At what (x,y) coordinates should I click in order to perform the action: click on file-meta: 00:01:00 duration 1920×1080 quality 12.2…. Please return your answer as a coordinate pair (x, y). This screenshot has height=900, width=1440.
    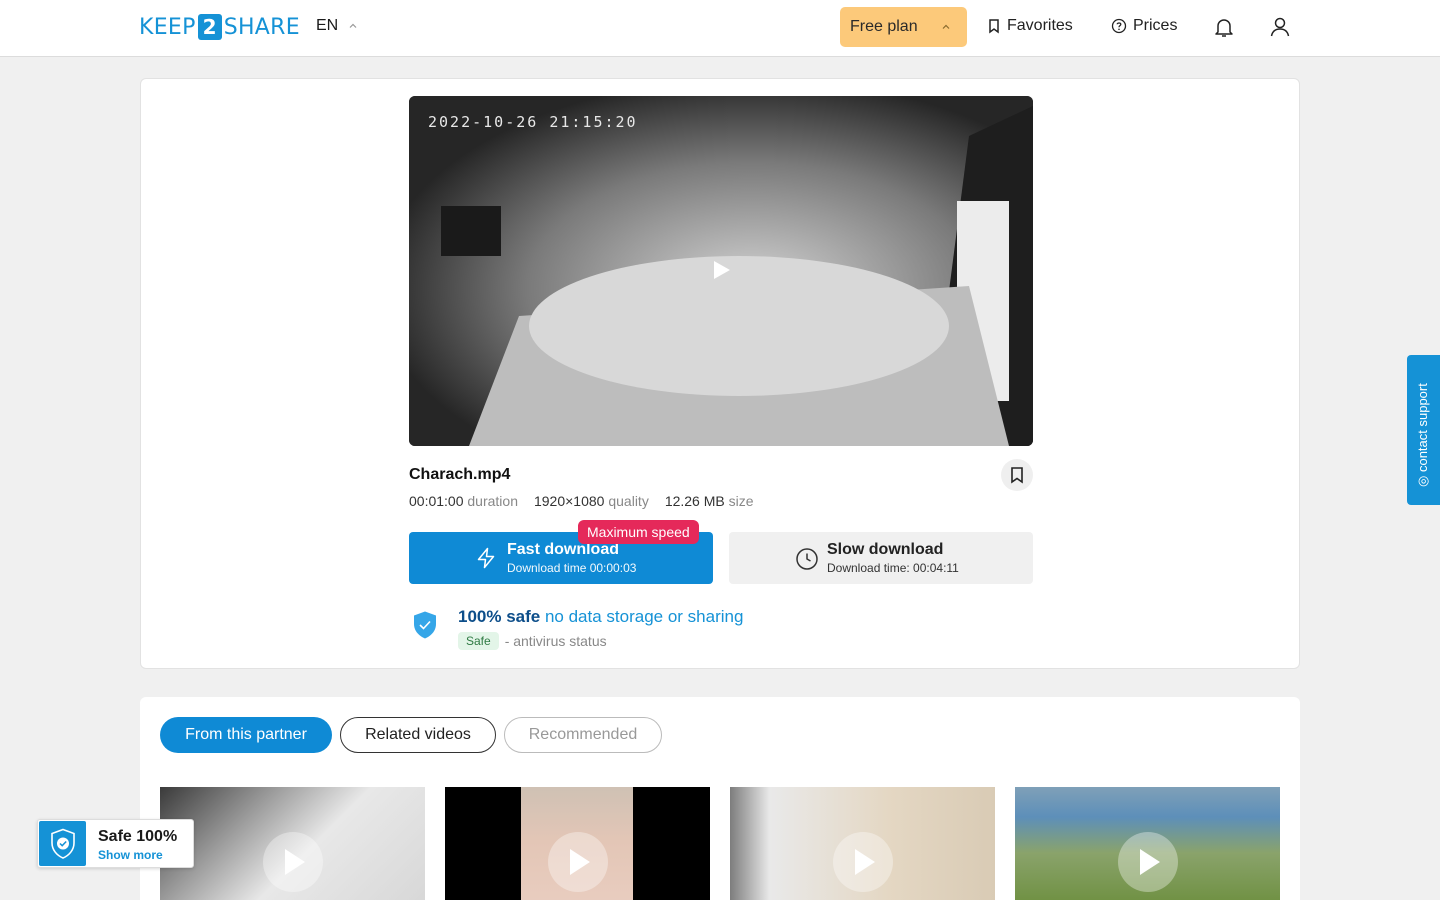
    Looking at the image, I should click on (581, 501).